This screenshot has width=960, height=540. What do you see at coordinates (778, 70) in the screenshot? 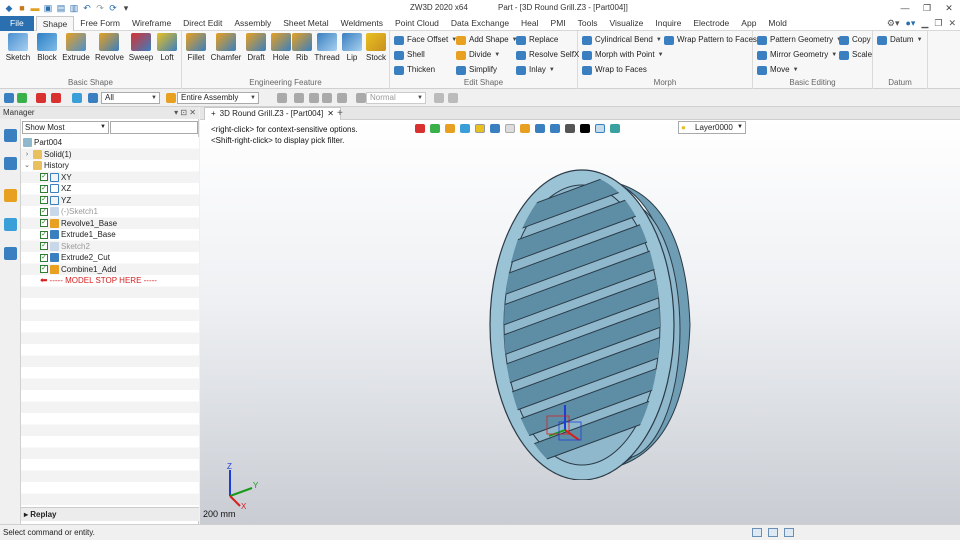
I see `move-button: Move ▼` at bounding box center [778, 70].